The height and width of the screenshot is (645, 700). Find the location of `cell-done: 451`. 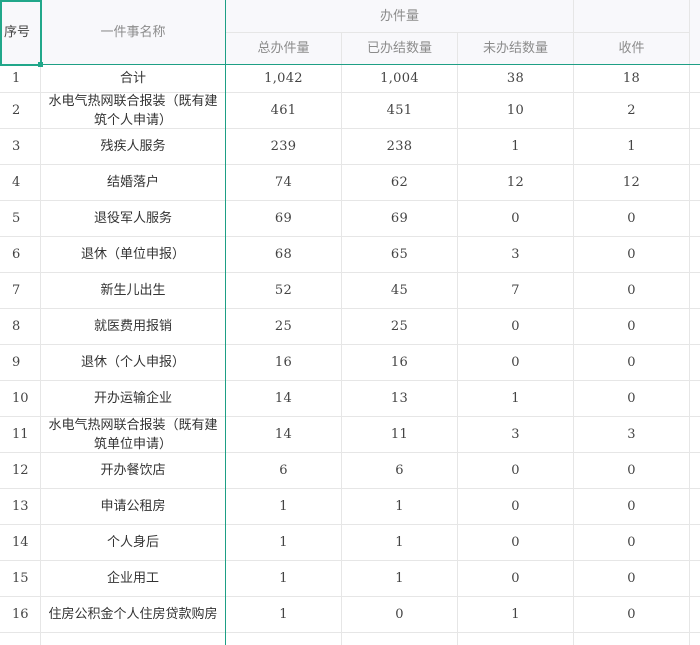

cell-done: 451 is located at coordinates (400, 111).